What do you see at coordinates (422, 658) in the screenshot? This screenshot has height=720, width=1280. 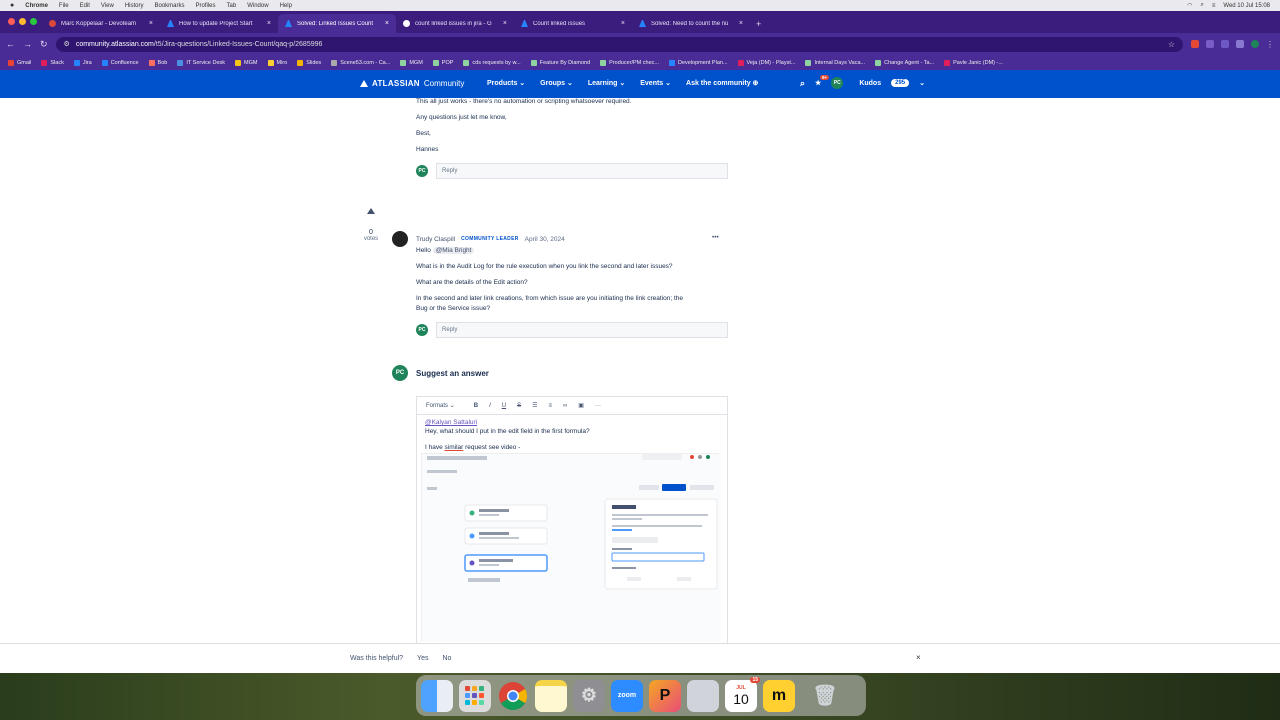 I see `feedback-yes-button: Yes` at bounding box center [422, 658].